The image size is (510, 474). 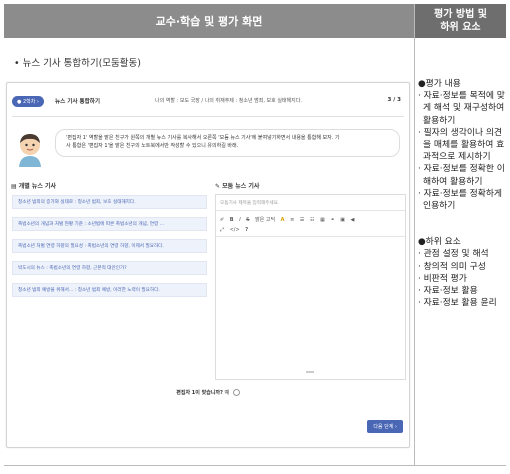 What do you see at coordinates (30, 150) in the screenshot?
I see `teacher-avatar-icon` at bounding box center [30, 150].